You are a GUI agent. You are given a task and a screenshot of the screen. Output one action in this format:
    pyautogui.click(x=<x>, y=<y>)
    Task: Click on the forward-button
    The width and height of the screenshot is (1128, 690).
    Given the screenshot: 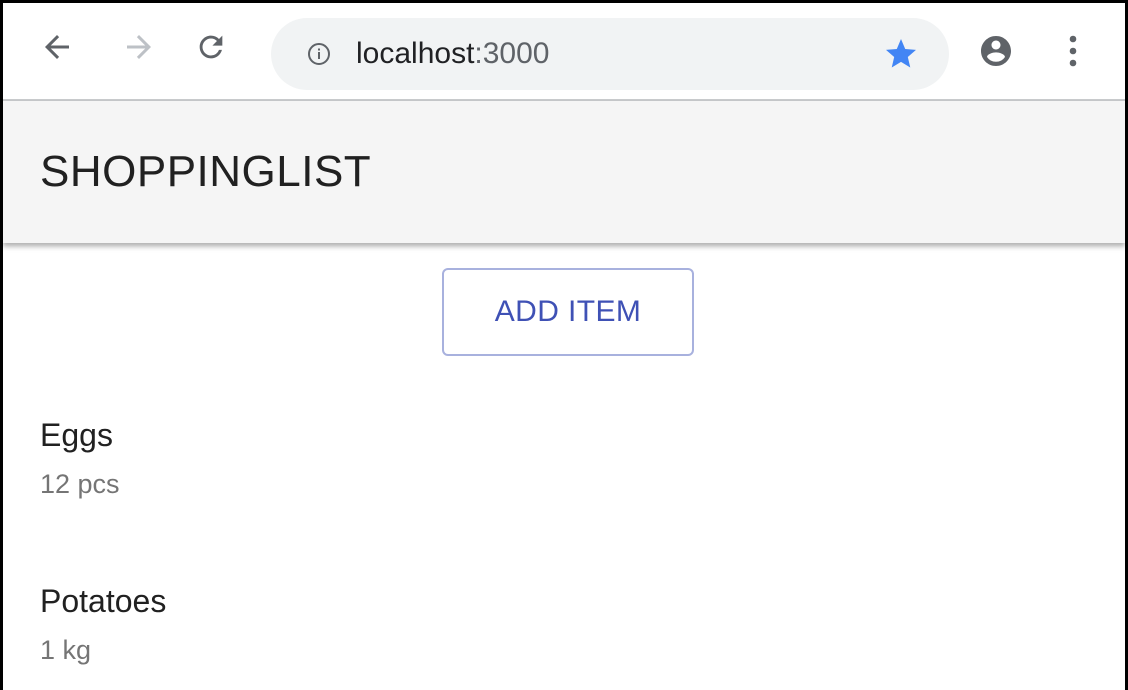 What is the action you would take?
    pyautogui.click(x=139, y=47)
    